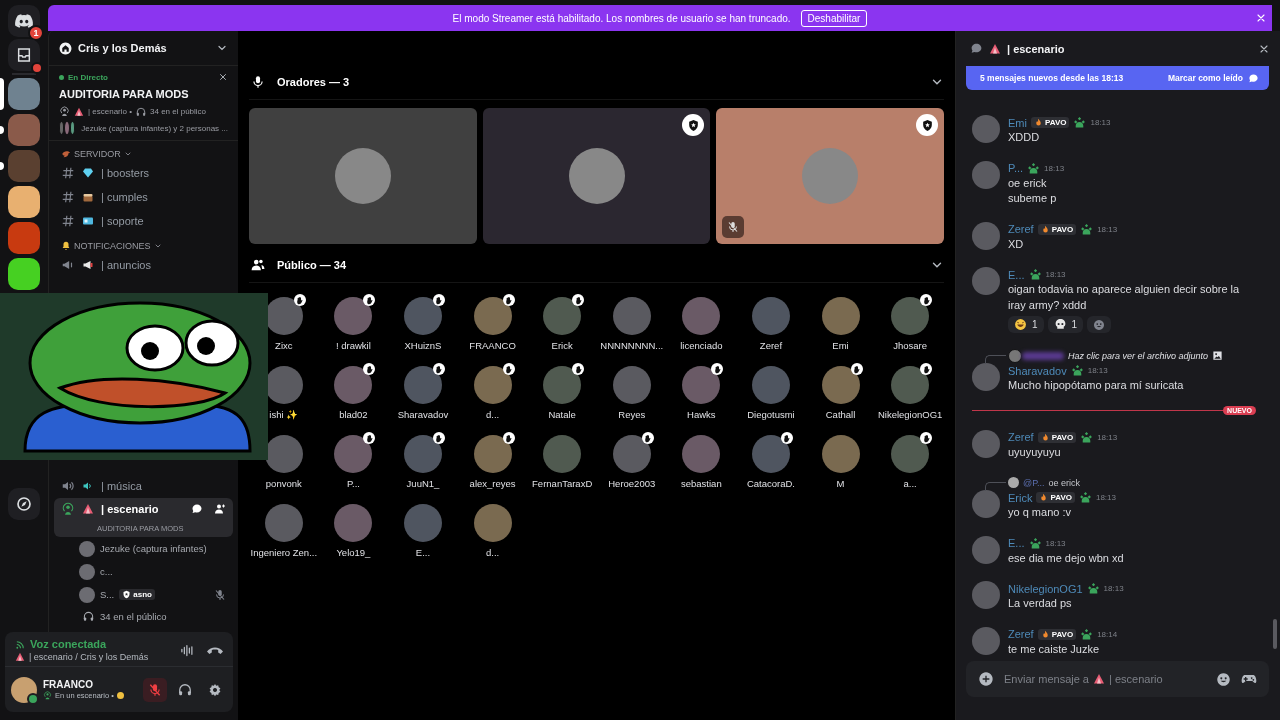  What do you see at coordinates (1223, 679) in the screenshot?
I see `emoji-button` at bounding box center [1223, 679].